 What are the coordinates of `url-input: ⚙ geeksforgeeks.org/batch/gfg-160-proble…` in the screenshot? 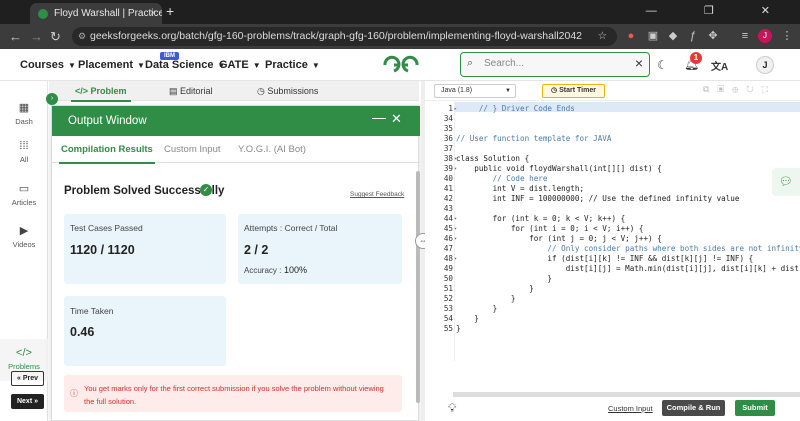 It's located at (344, 36).